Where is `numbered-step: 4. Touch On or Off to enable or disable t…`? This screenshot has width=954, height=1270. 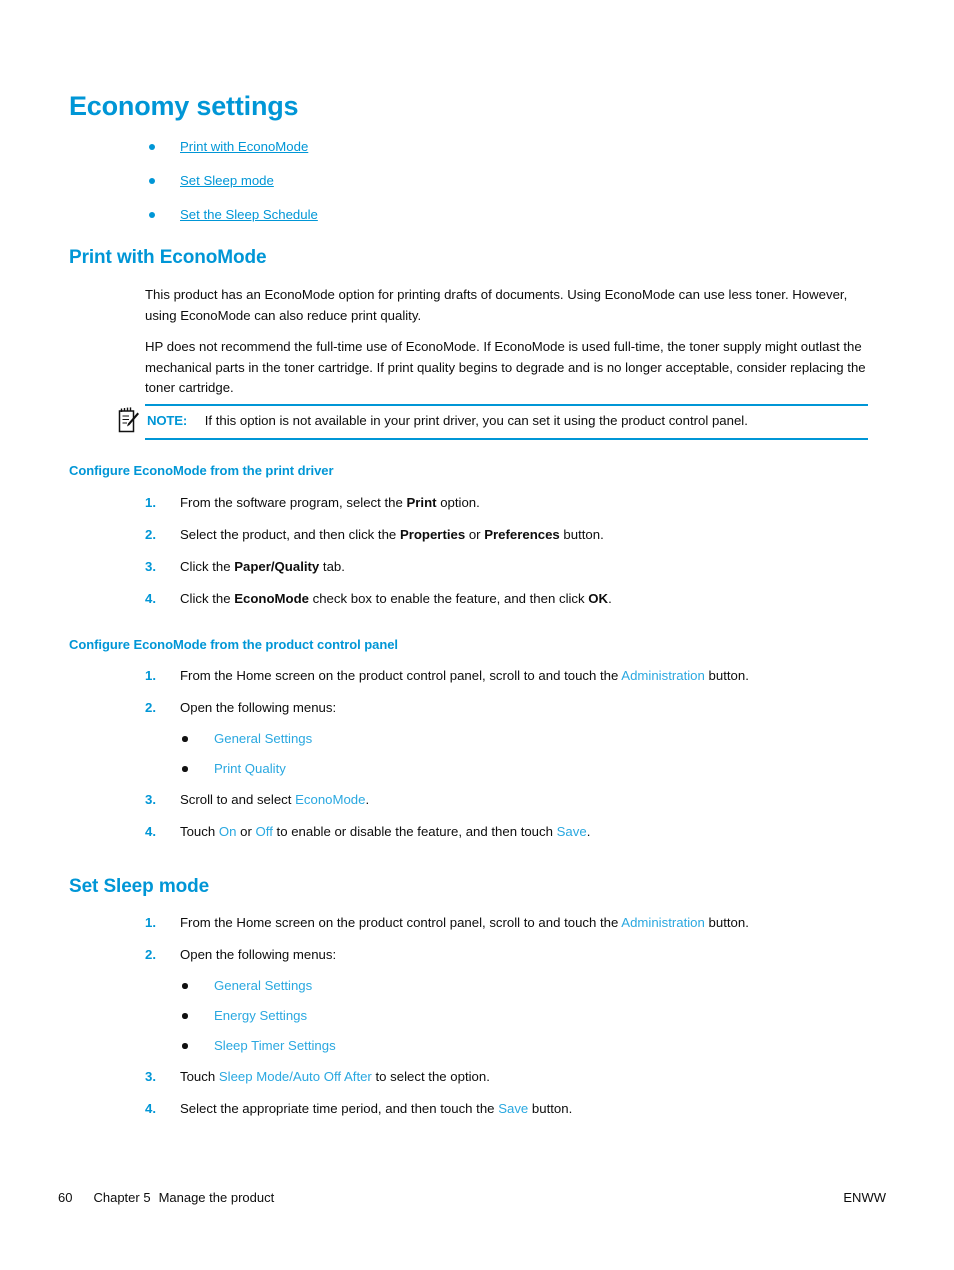
numbered-step: 4. Touch On or Off to enable or disable t… is located at coordinates (506, 832).